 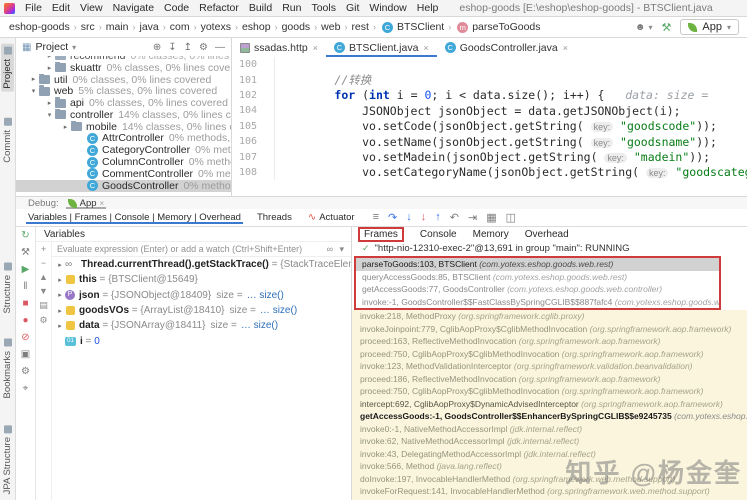 What do you see at coordinates (123, 67) in the screenshot?
I see `tree-row: ▸ skuattr 0% classes, 0% lines covered` at bounding box center [123, 67].